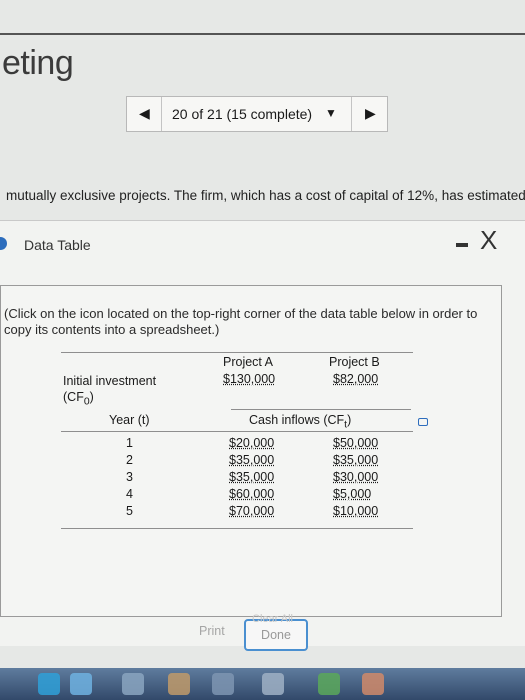 This screenshot has height=700, width=525. What do you see at coordinates (300, 422) in the screenshot?
I see `cash-inflows-header: Cash inflows (CFt)` at bounding box center [300, 422].